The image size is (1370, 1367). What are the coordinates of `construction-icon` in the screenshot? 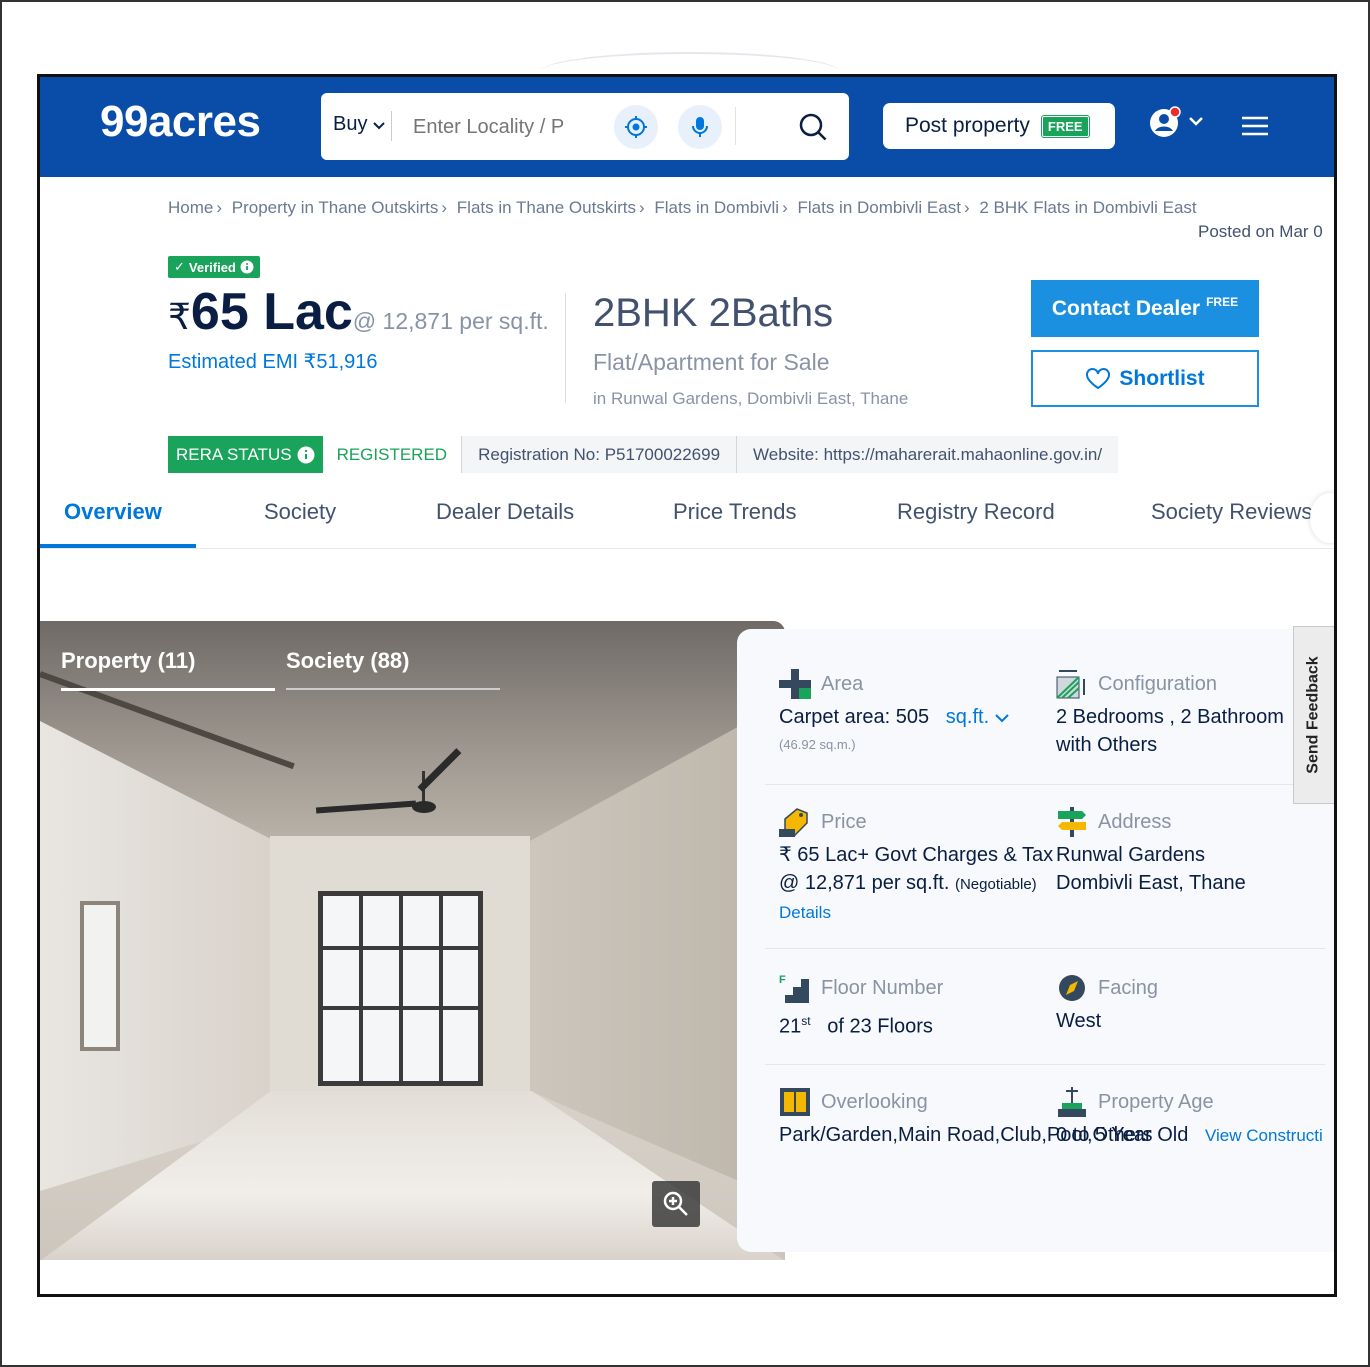 It's located at (1072, 1102).